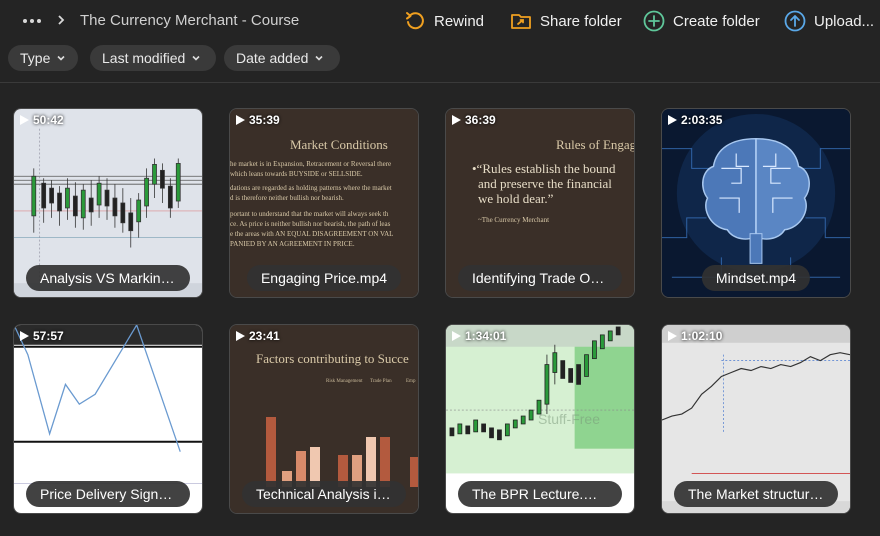 This screenshot has height=536, width=880. Describe the element at coordinates (521, 21) in the screenshot. I see `share-folder-icon` at that location.